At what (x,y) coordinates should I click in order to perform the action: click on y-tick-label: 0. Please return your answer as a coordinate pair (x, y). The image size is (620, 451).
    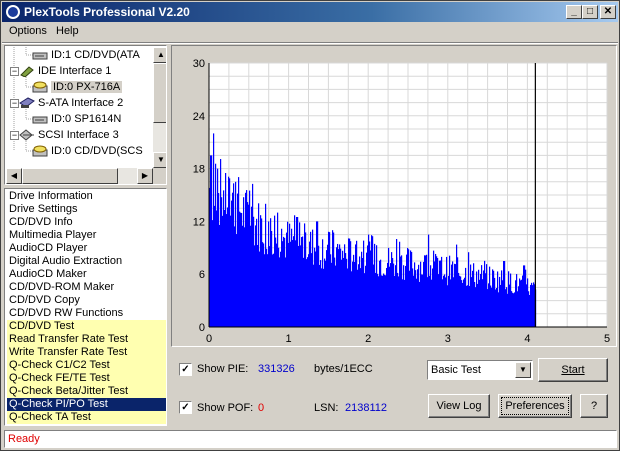
    Looking at the image, I should click on (202, 328).